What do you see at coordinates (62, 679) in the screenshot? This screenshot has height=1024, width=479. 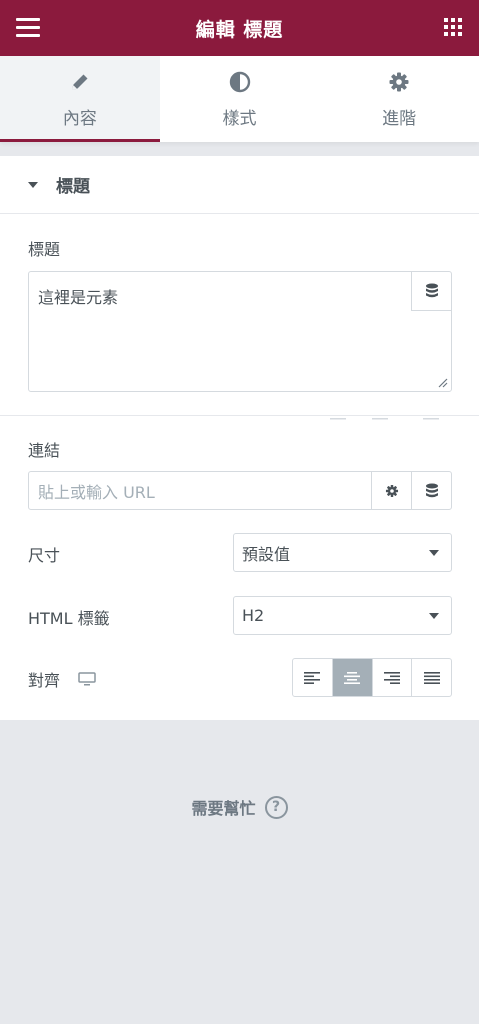 I see `align-label-row: 對齊` at bounding box center [62, 679].